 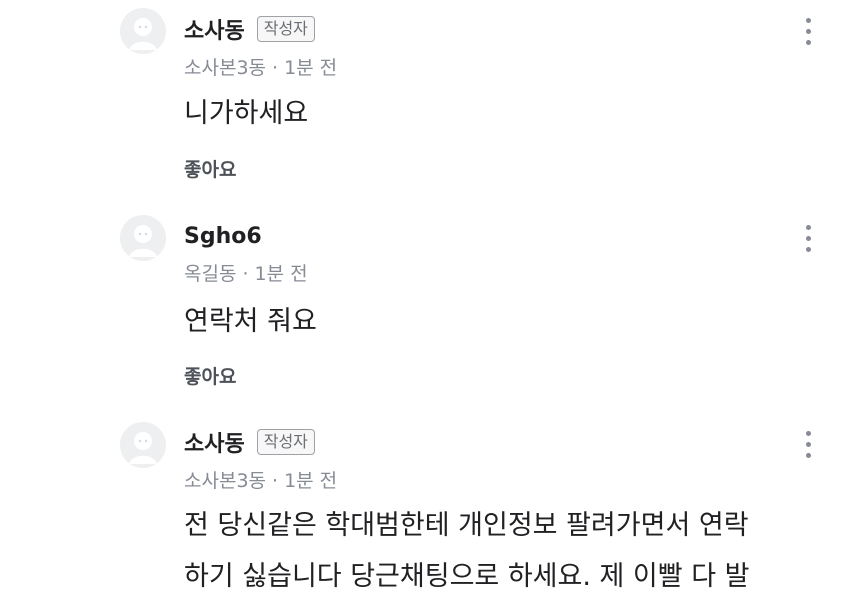 What do you see at coordinates (466, 525) in the screenshot?
I see `comment-text-line: 전 당신같은 학대범한테 개인정보 팔려가면서 연락` at bounding box center [466, 525].